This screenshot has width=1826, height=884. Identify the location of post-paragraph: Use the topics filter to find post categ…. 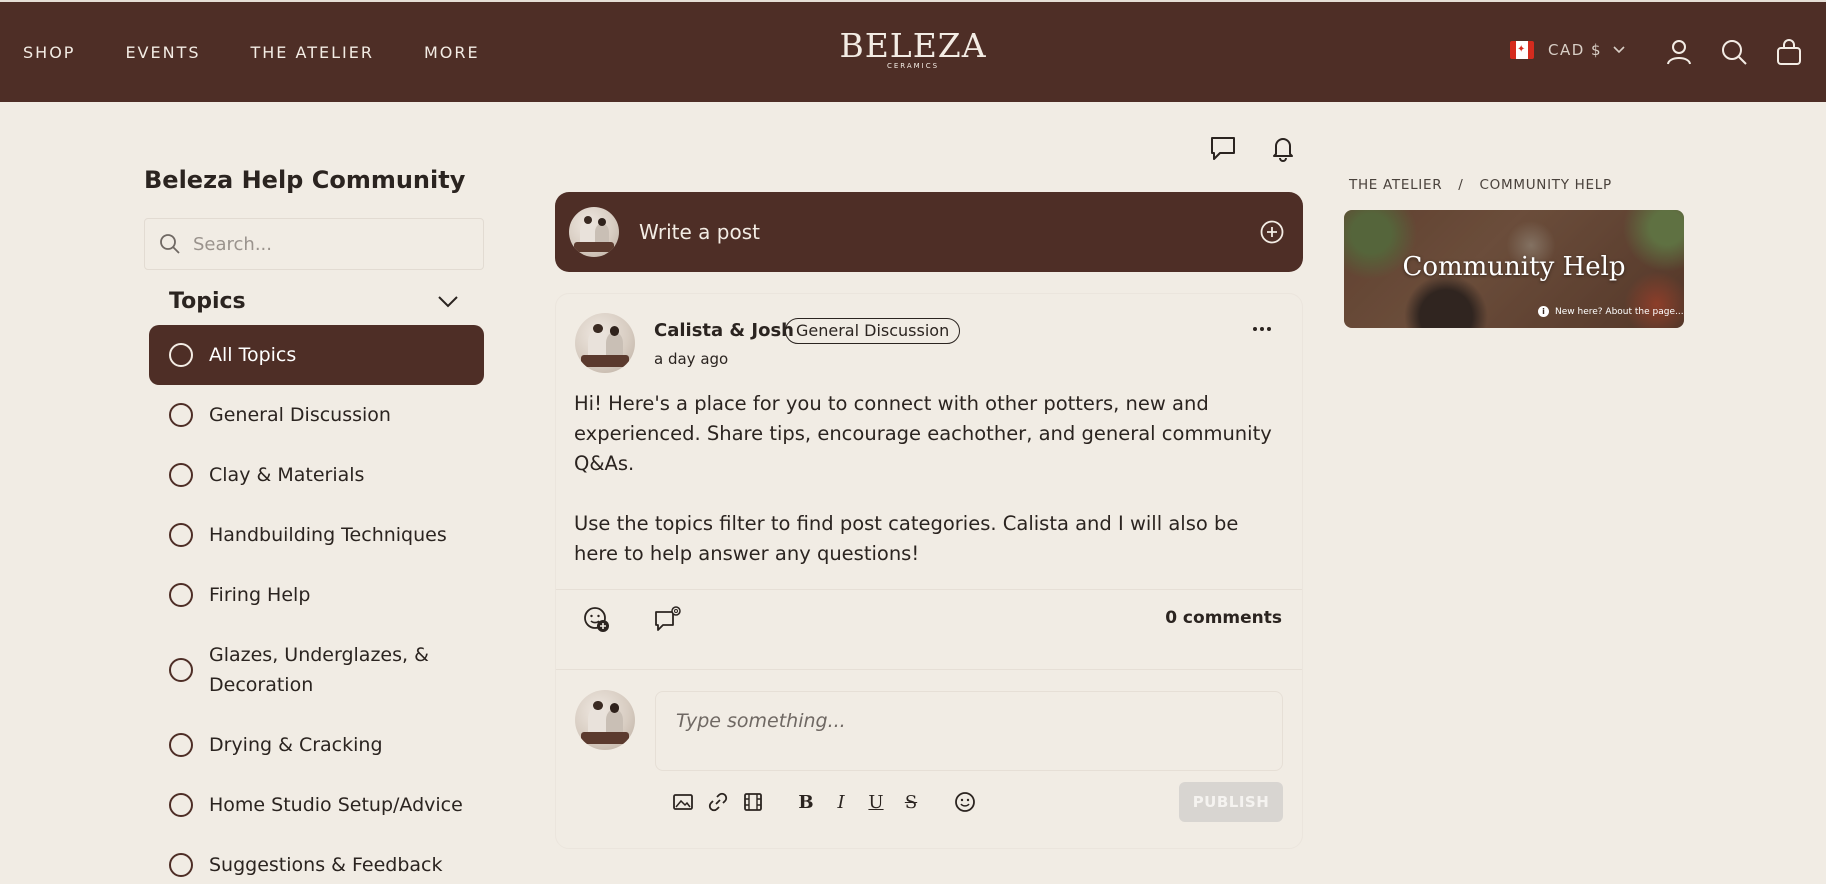
(906, 538).